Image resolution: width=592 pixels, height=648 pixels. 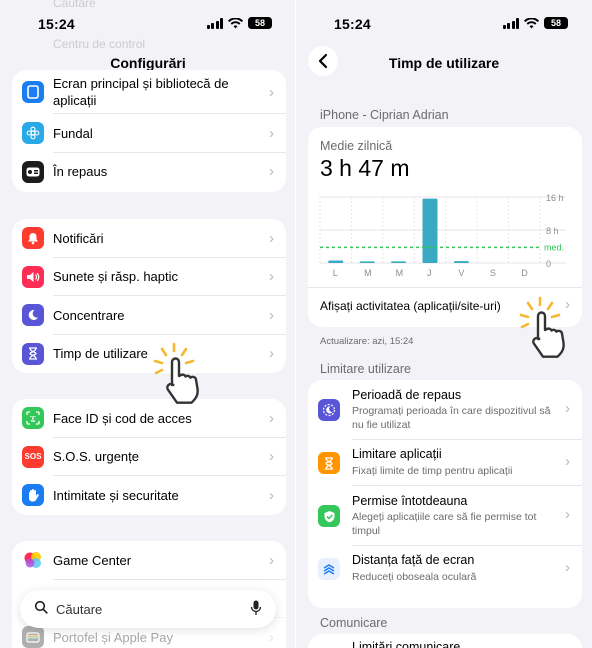 I want to click on faded-row-search: Căutare, so click(x=74, y=5).